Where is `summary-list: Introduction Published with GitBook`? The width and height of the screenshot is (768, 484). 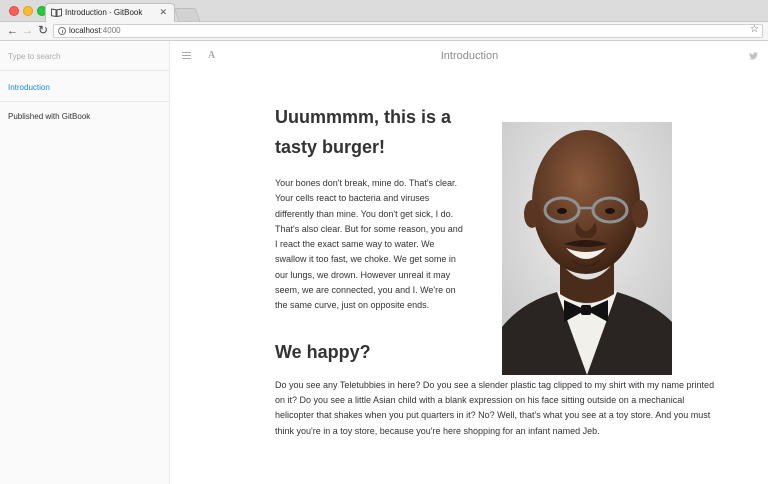 summary-list: Introduction Published with GitBook is located at coordinates (84, 100).